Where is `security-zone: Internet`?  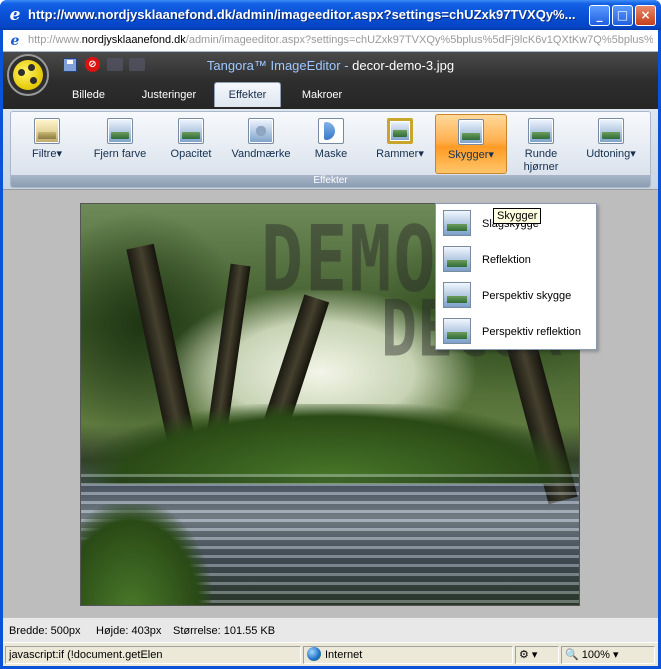
security-zone: Internet is located at coordinates (408, 655).